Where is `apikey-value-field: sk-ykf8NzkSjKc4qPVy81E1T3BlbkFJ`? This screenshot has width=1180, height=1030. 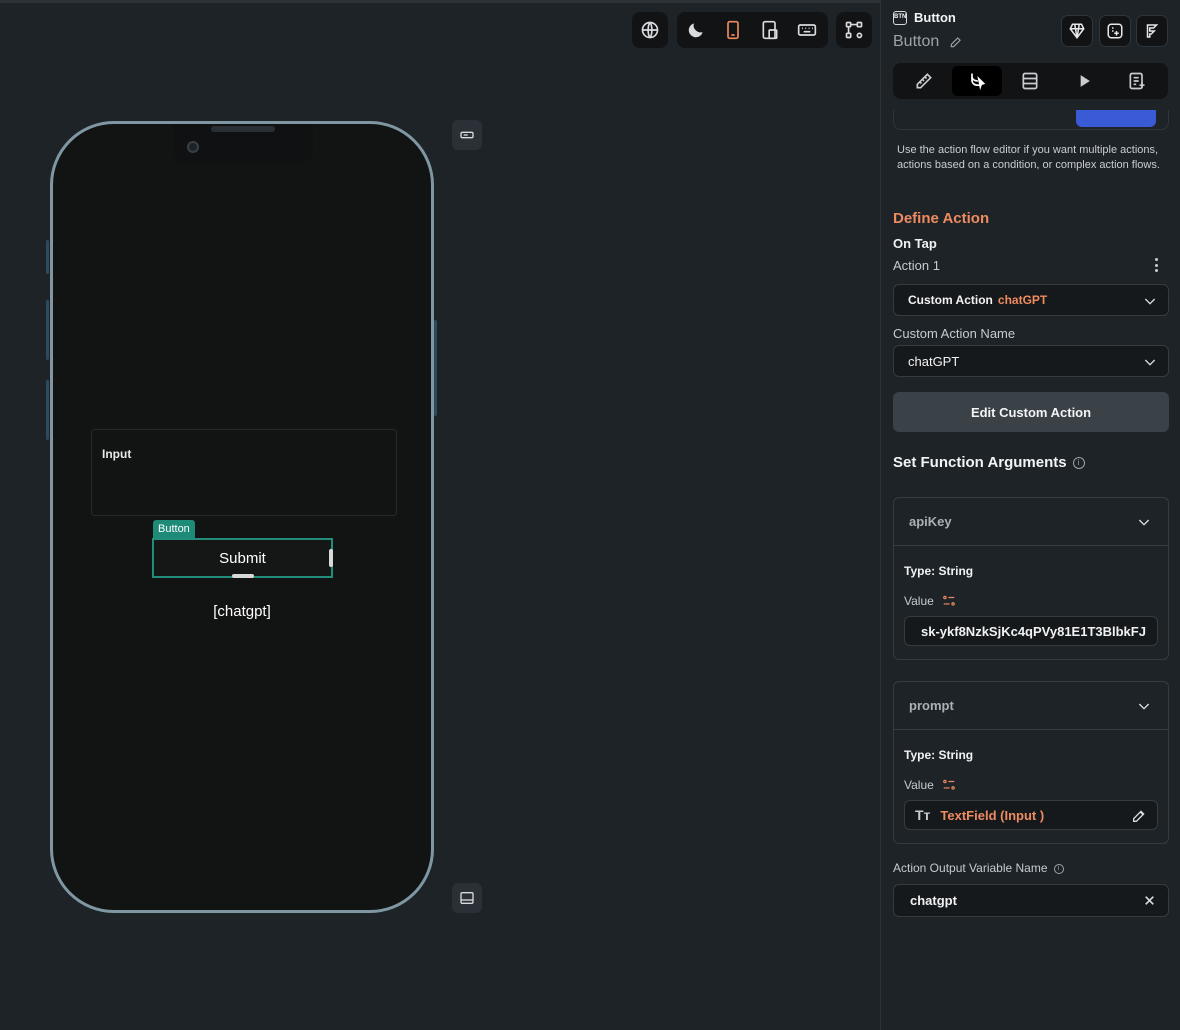
apikey-value-field: sk-ykf8NzkSjKc4qPVy81E1T3BlbkFJ is located at coordinates (1031, 631).